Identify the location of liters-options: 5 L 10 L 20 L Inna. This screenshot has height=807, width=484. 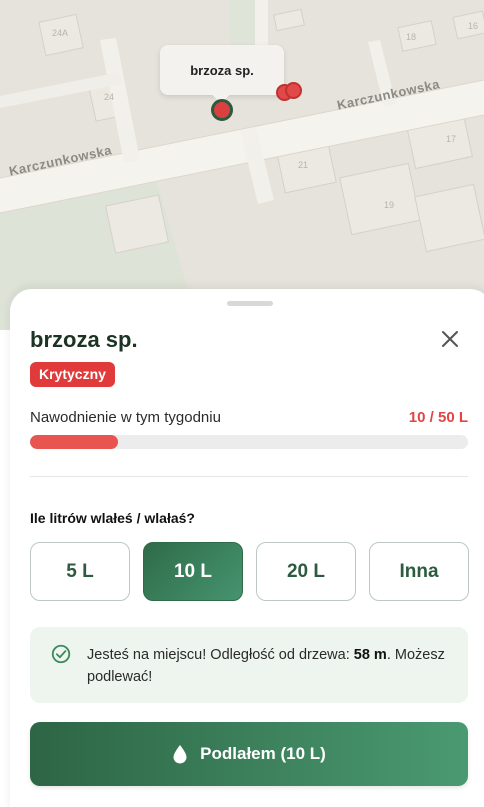
(250, 572).